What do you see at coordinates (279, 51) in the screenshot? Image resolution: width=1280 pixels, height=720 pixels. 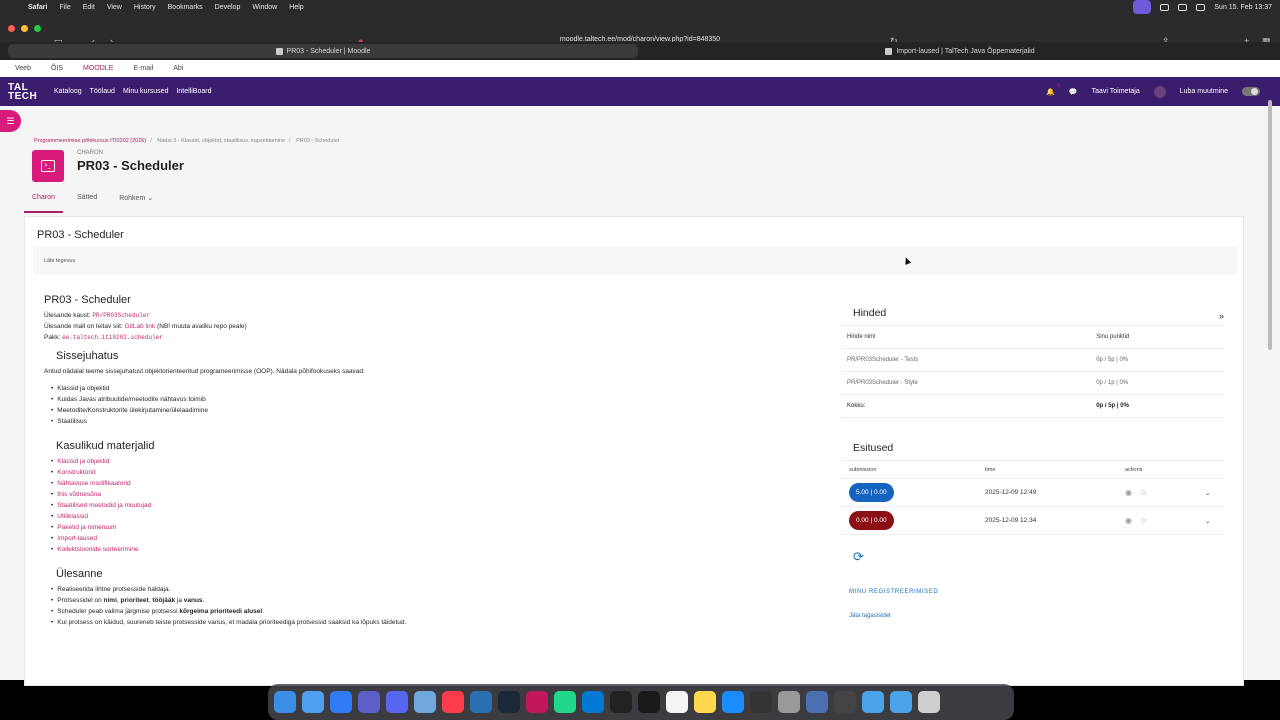 I see `moodle-favicon-icon` at bounding box center [279, 51].